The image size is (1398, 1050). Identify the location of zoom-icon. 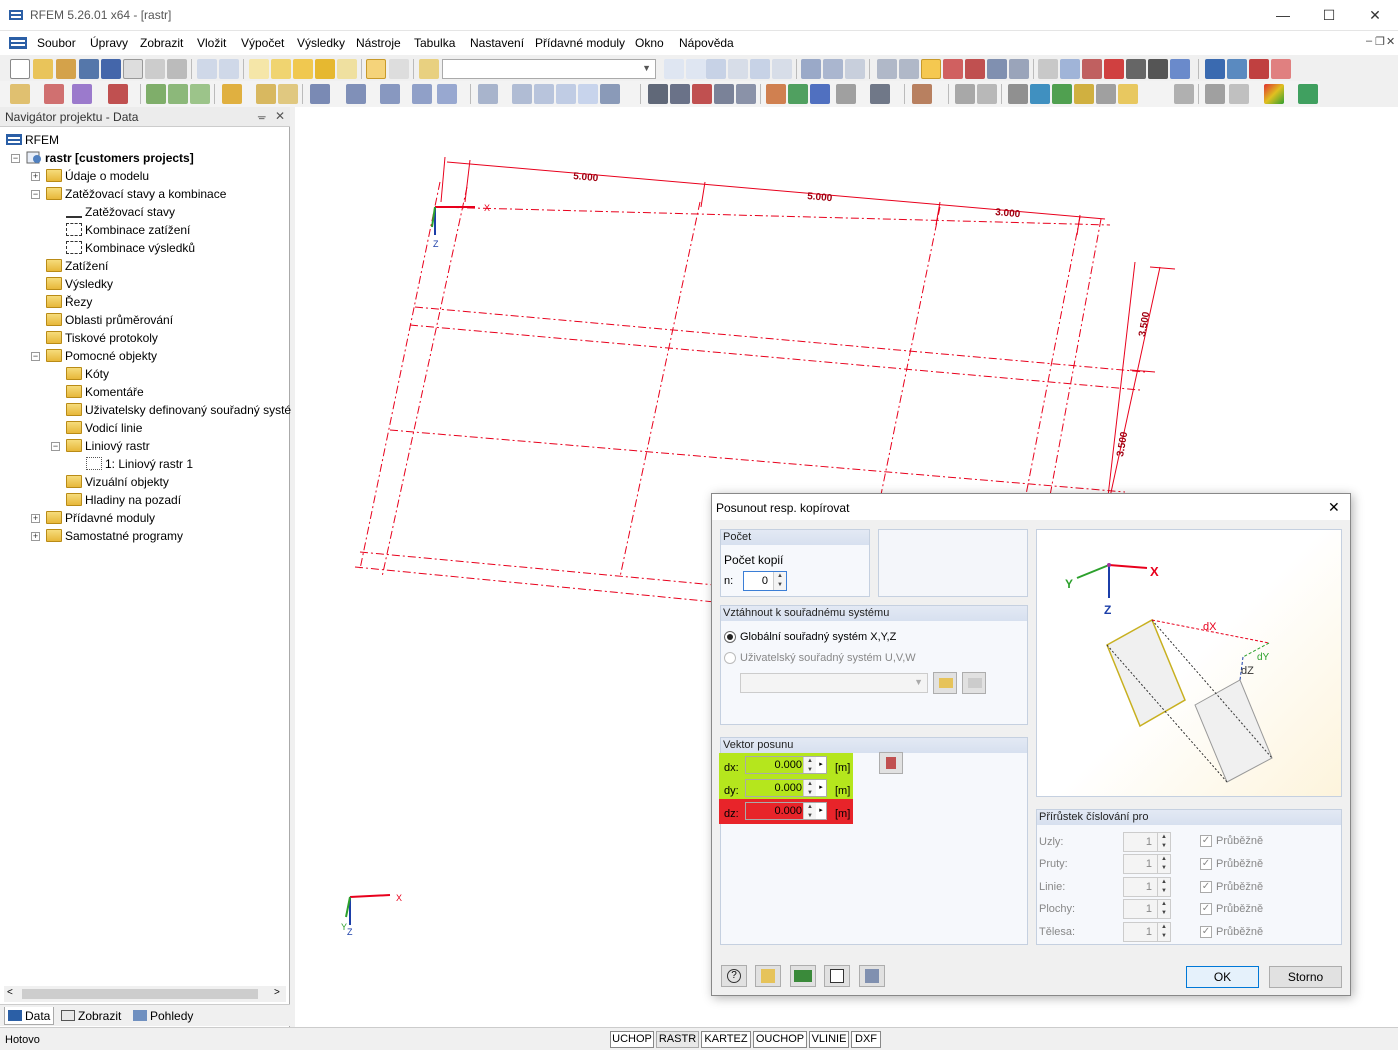
(488, 94).